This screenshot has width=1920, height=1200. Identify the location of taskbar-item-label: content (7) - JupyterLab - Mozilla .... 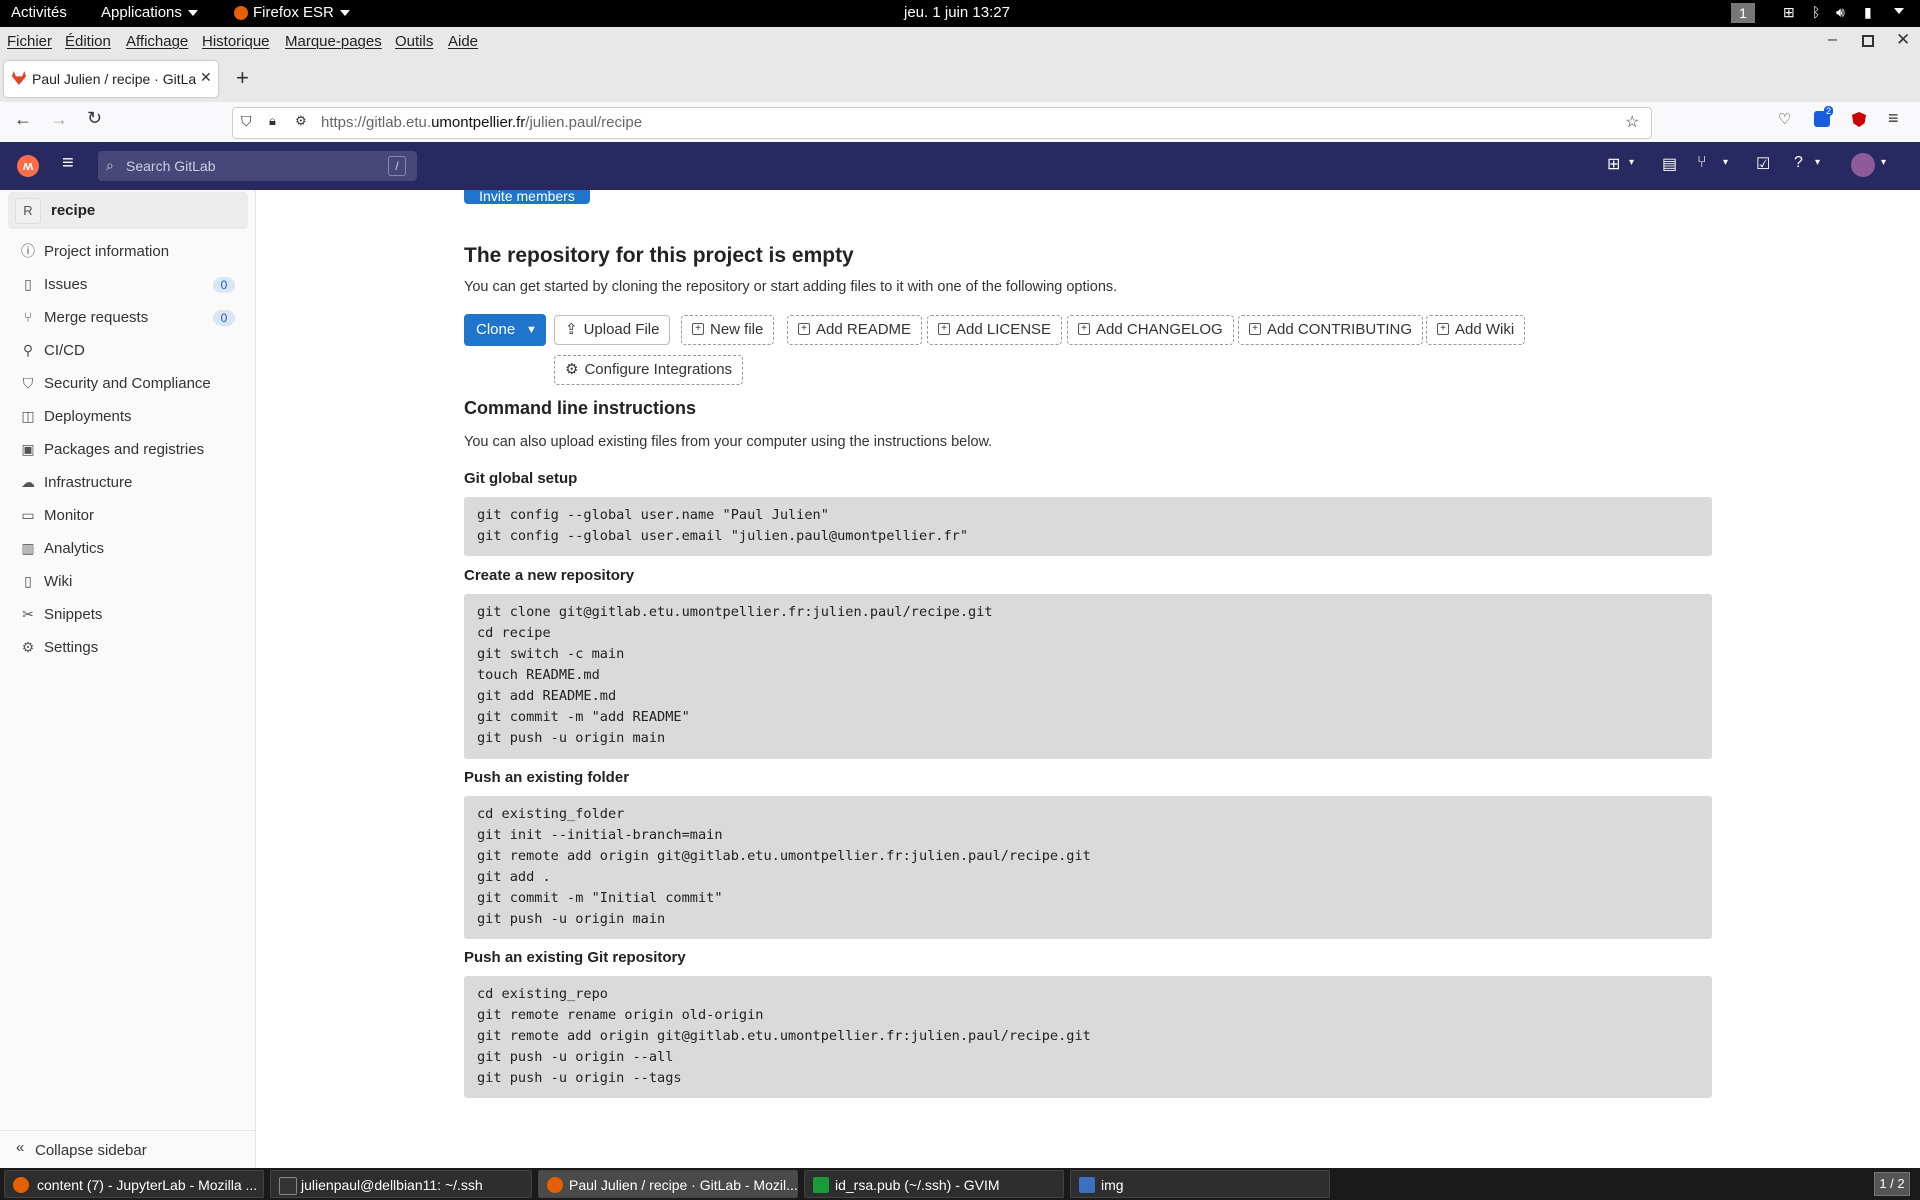
(147, 1185).